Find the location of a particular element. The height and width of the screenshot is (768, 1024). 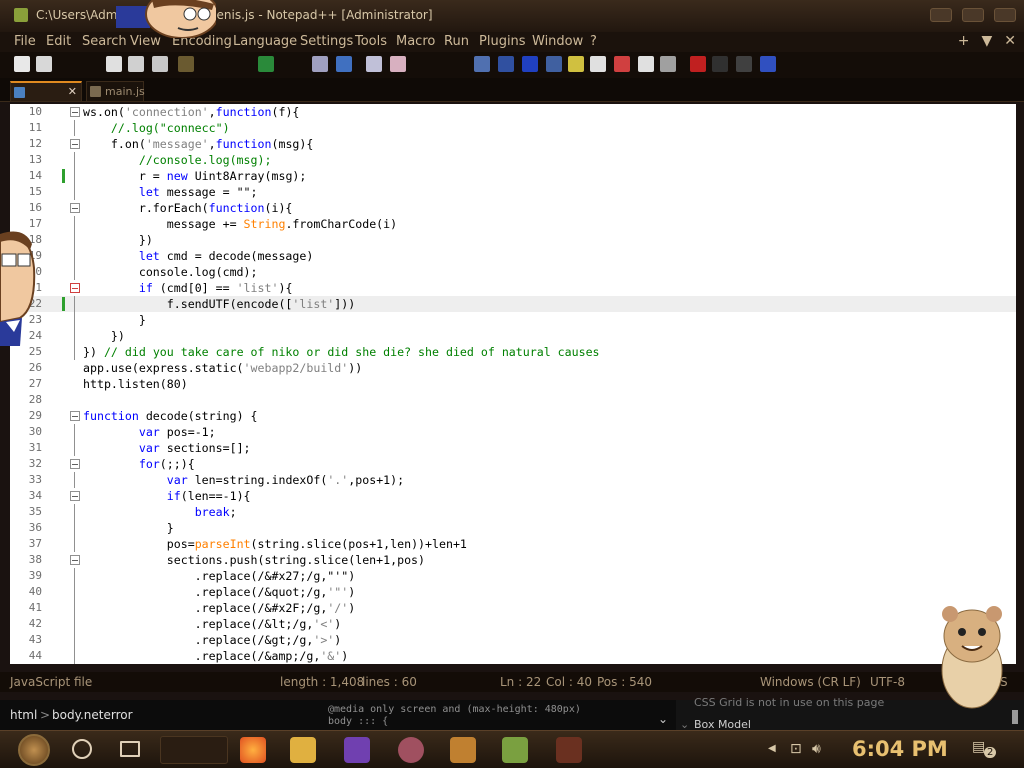

chevron-down-icon: ⌄ is located at coordinates (663, 719).